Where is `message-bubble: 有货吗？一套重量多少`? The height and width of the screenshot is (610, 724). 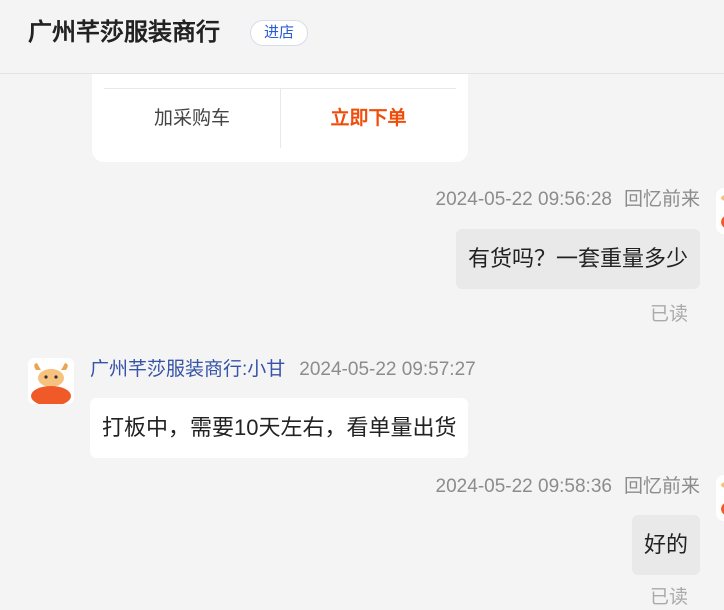
message-bubble: 有货吗？一套重量多少 is located at coordinates (577, 259).